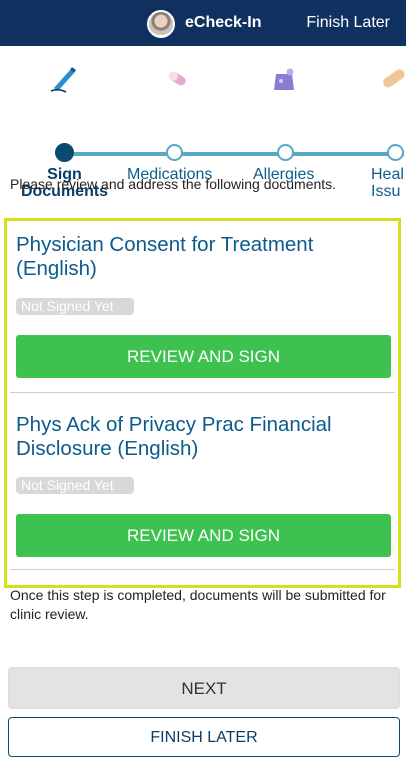 The image size is (406, 758). I want to click on bandage-icon, so click(394, 78).